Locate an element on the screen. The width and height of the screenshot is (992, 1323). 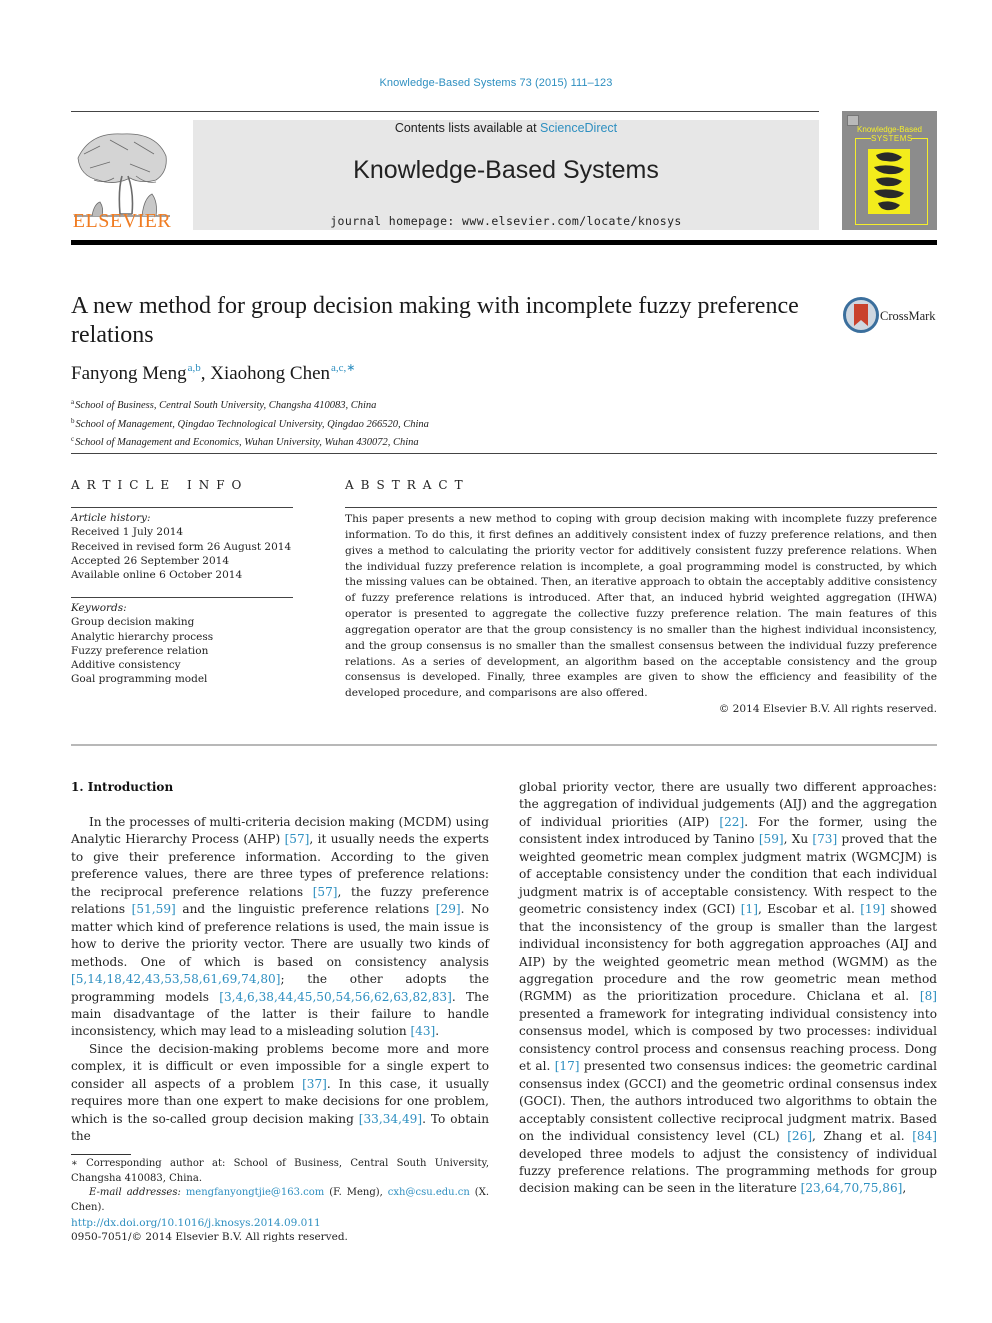
crossmark-icon is located at coordinates (861, 315).